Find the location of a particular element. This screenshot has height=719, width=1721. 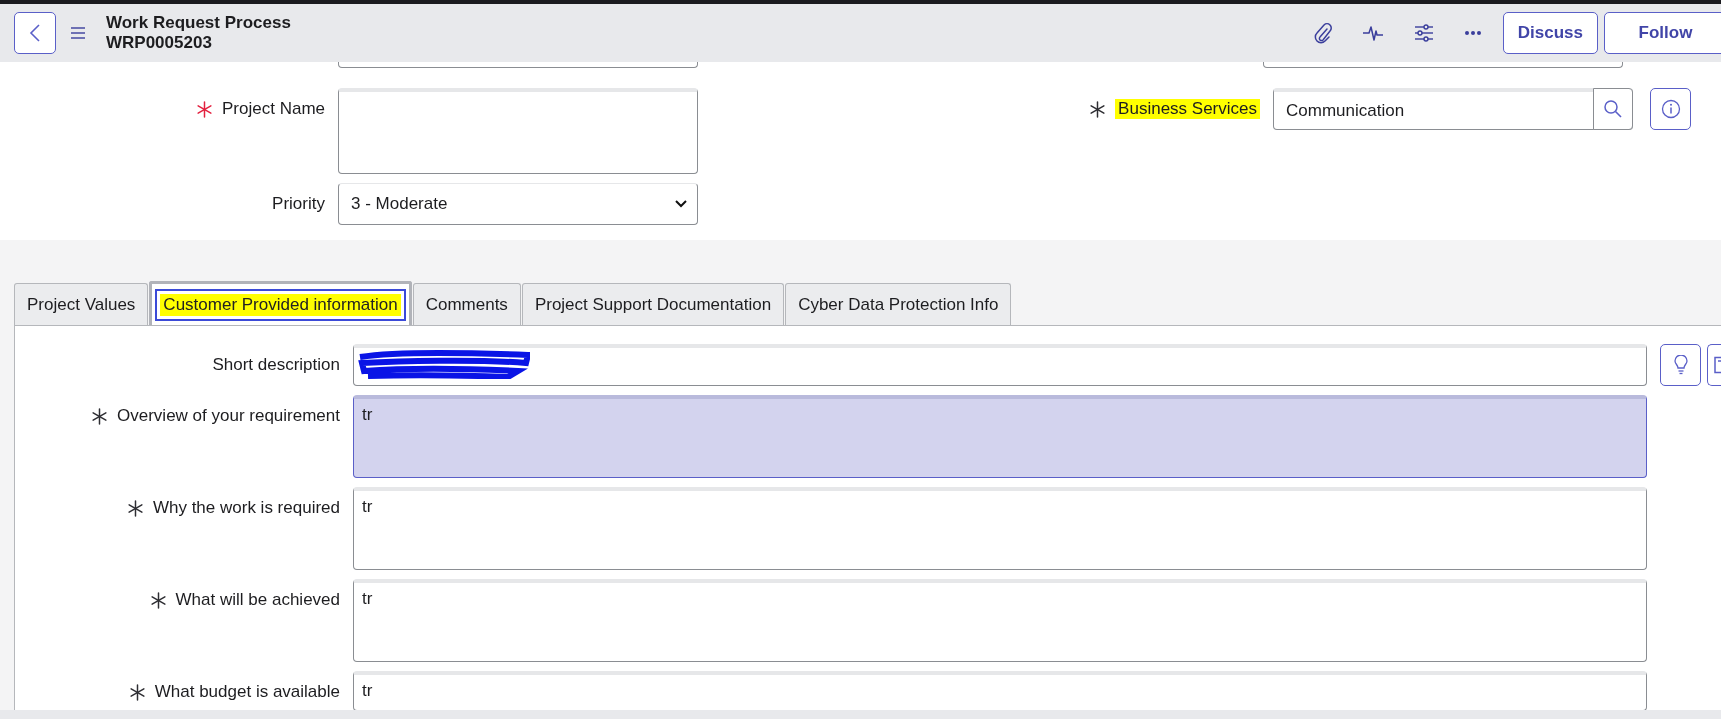

tab: Customer Provided information is located at coordinates (280, 303).